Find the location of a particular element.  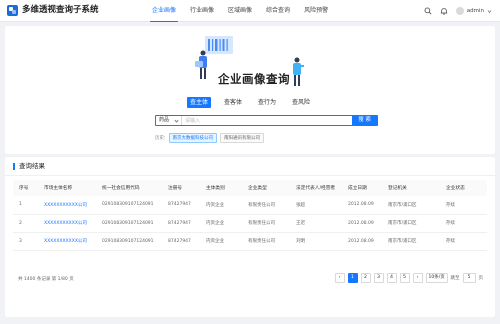

tab-behavior: 查行为 is located at coordinates (267, 102).